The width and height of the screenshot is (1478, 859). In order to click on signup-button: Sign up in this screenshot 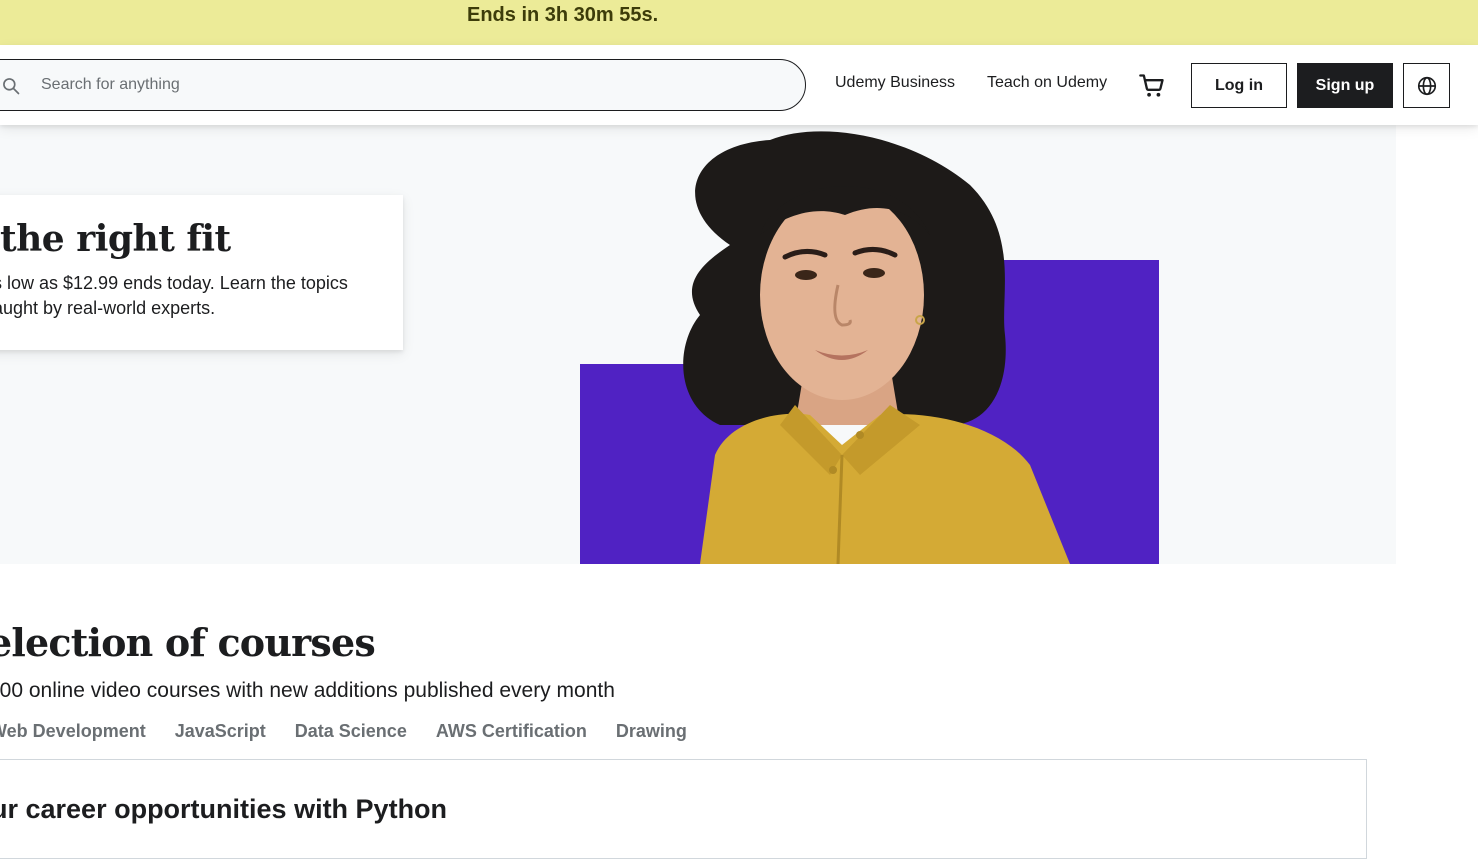, I will do `click(1345, 85)`.